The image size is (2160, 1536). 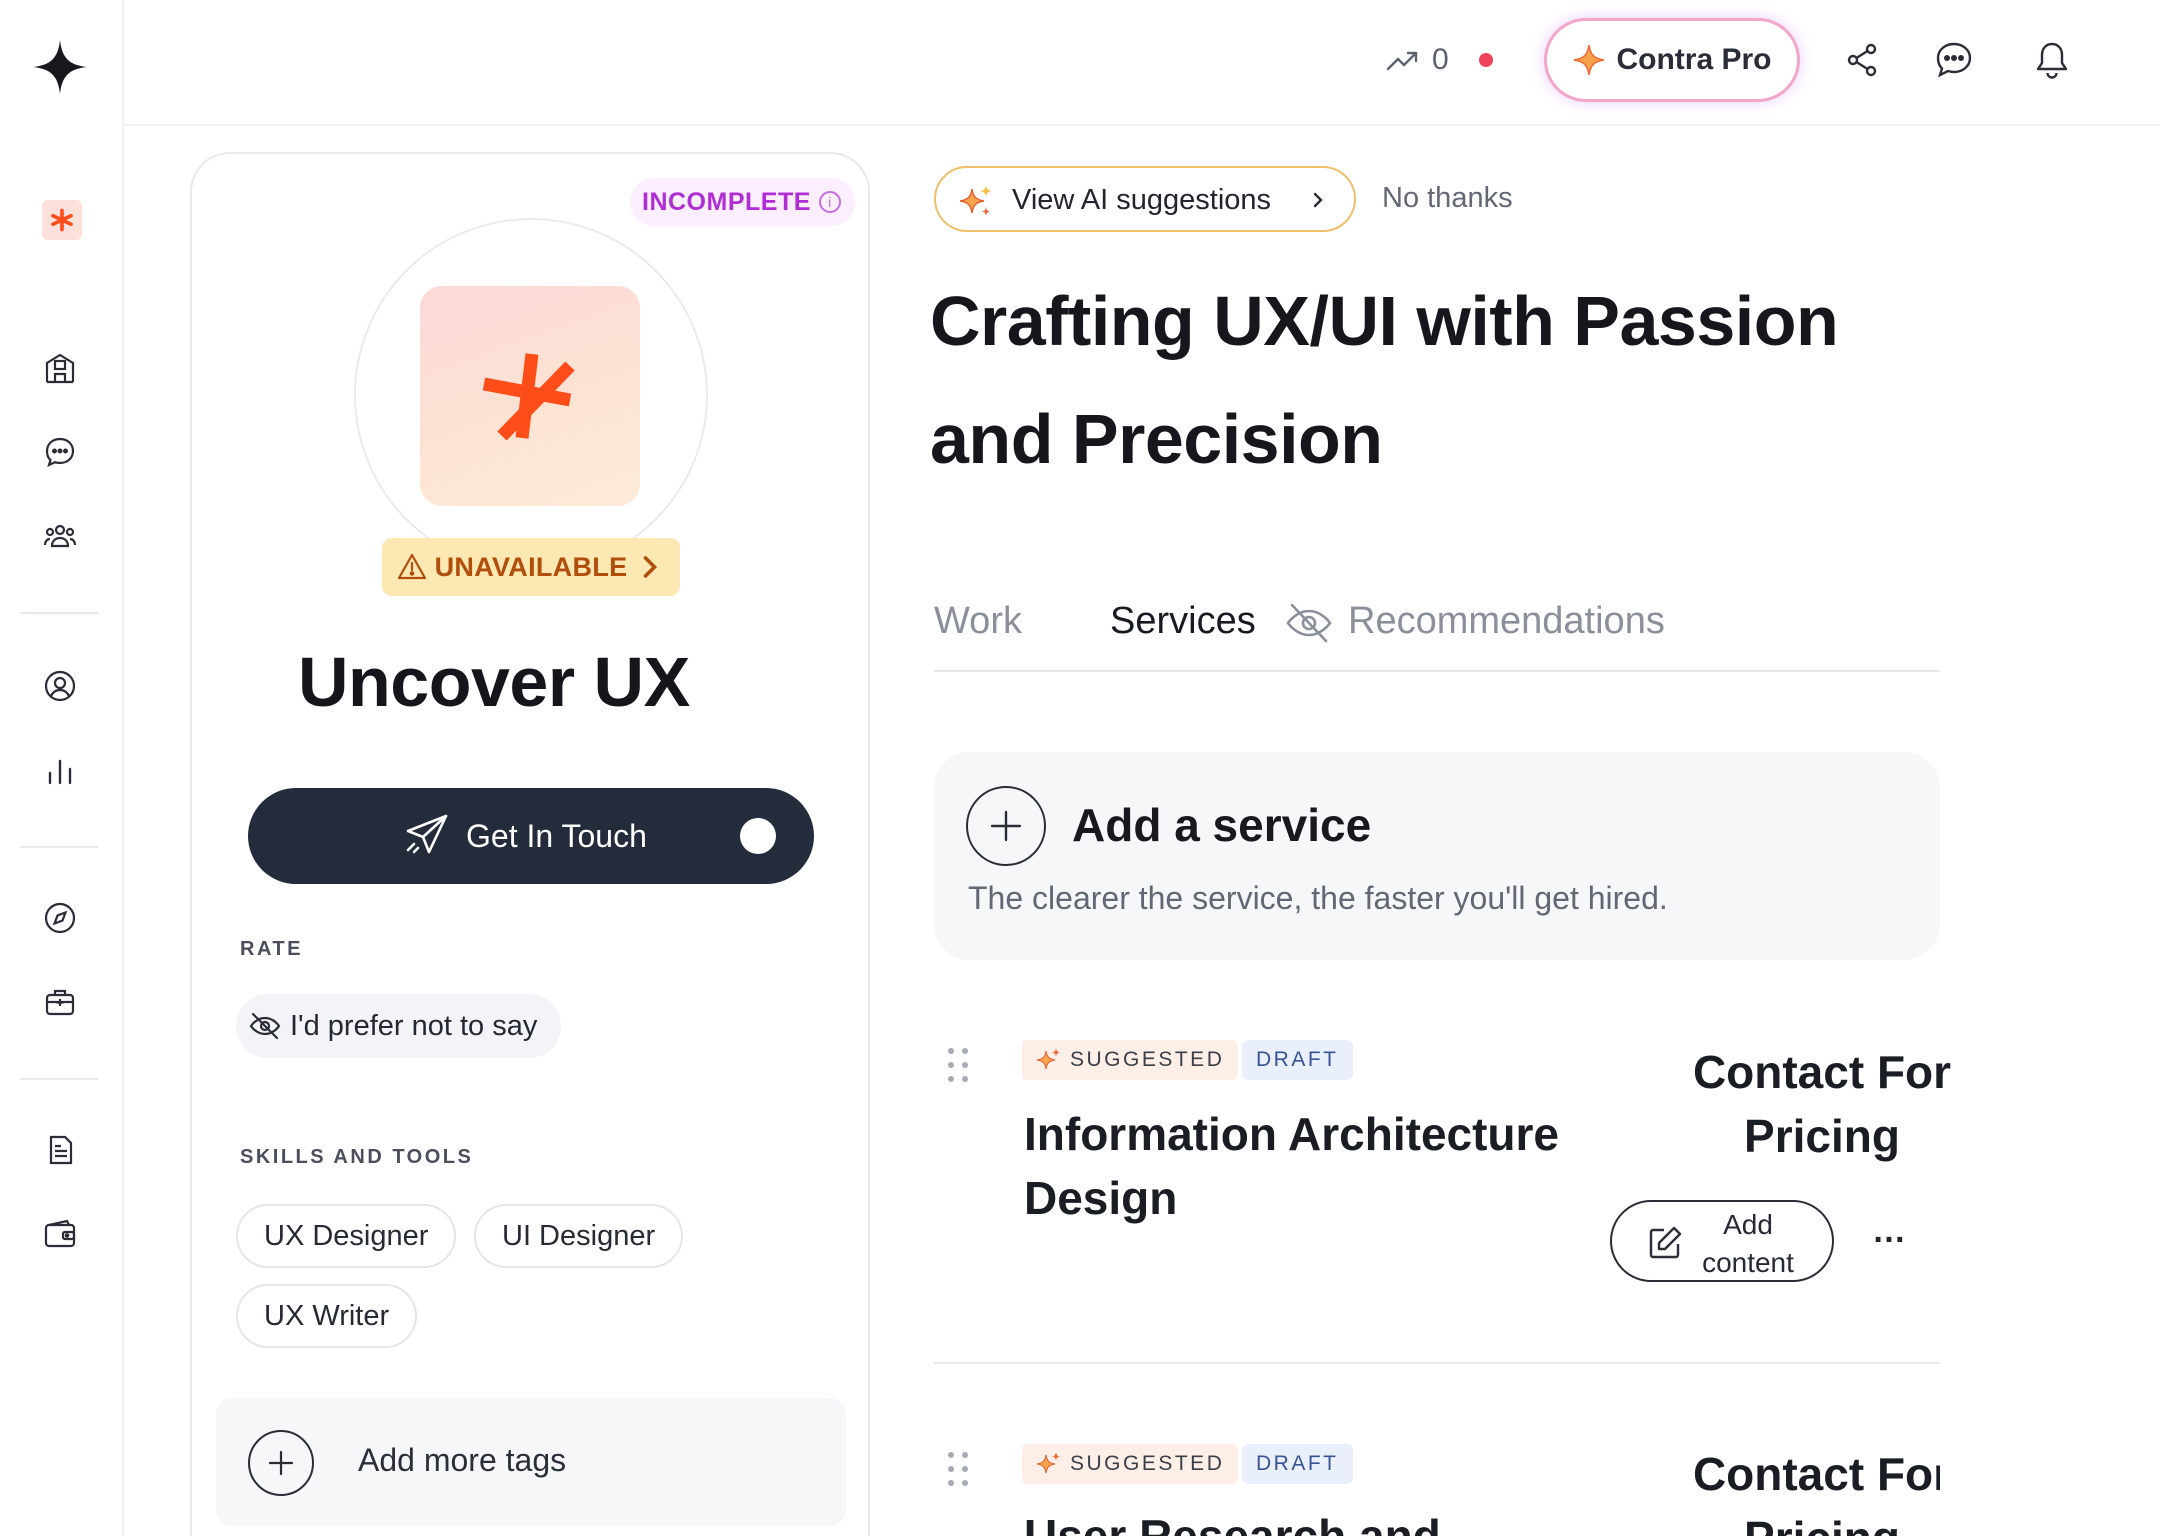 I want to click on community-icon, so click(x=60, y=536).